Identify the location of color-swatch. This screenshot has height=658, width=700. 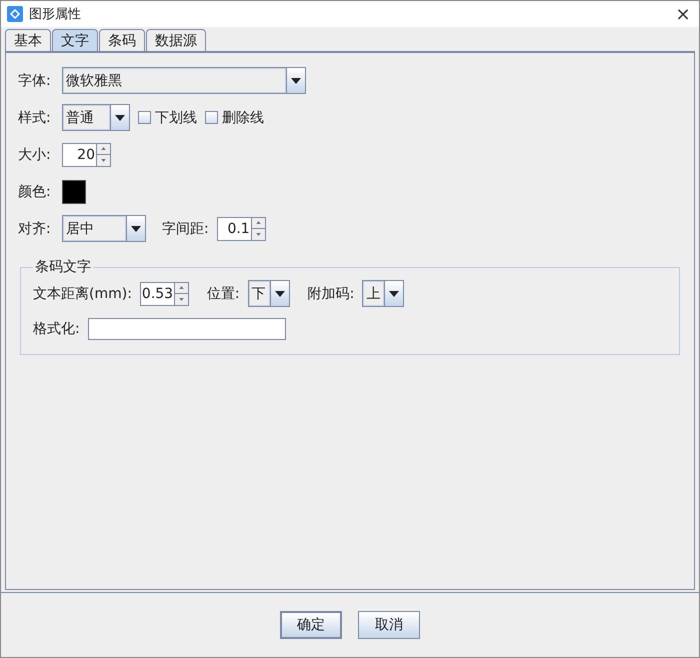
(74, 192).